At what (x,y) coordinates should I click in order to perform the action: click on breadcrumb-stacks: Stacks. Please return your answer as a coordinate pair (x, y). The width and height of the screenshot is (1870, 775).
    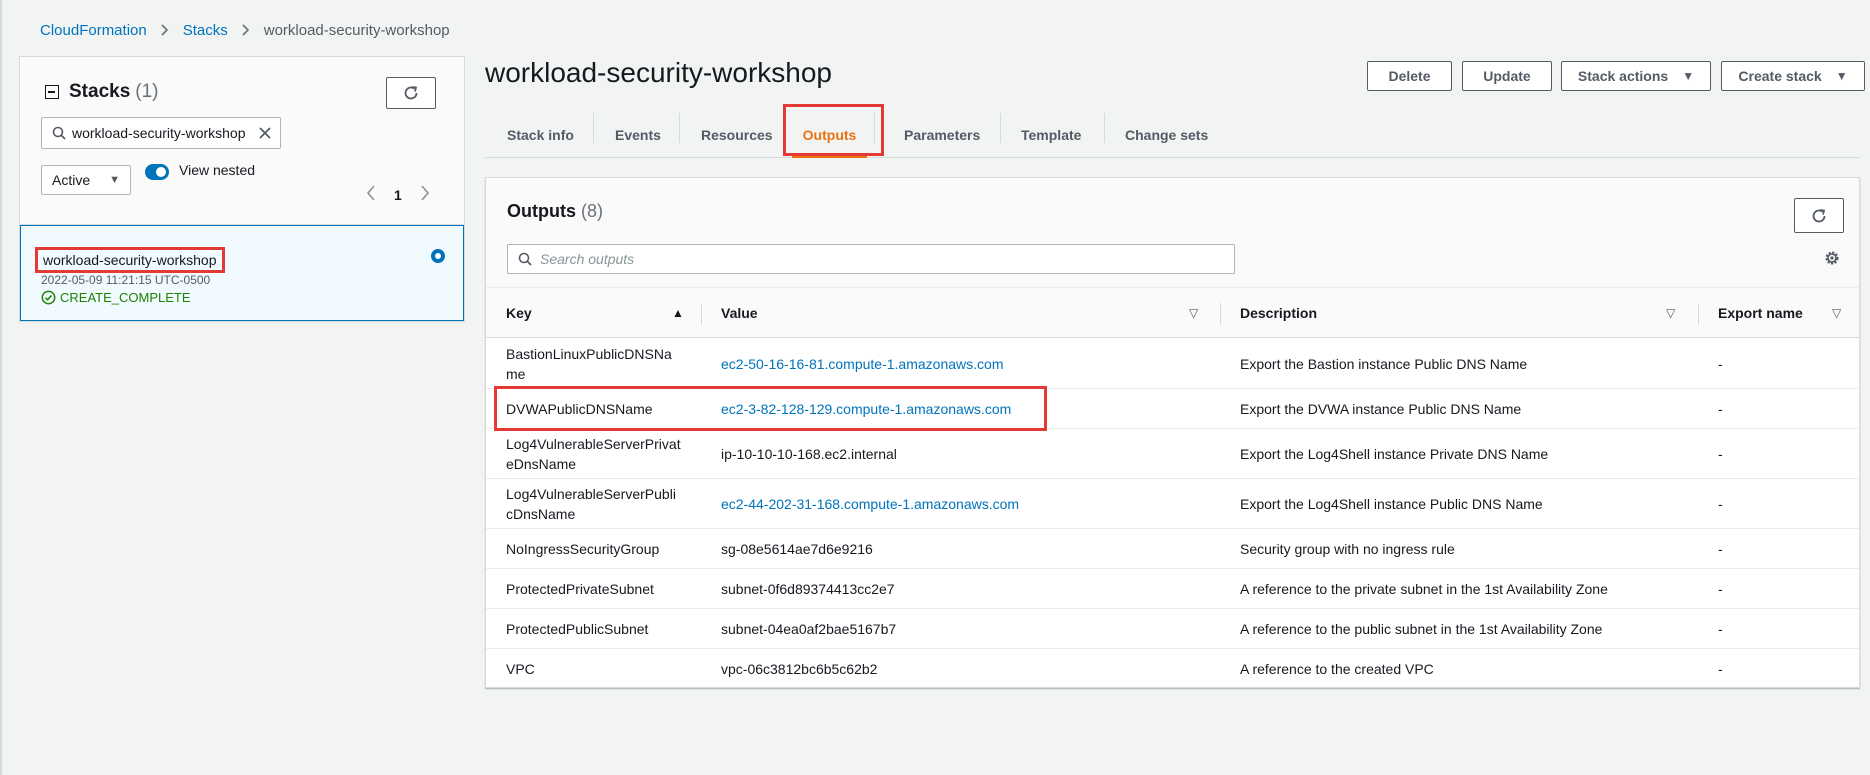
    Looking at the image, I should click on (205, 30).